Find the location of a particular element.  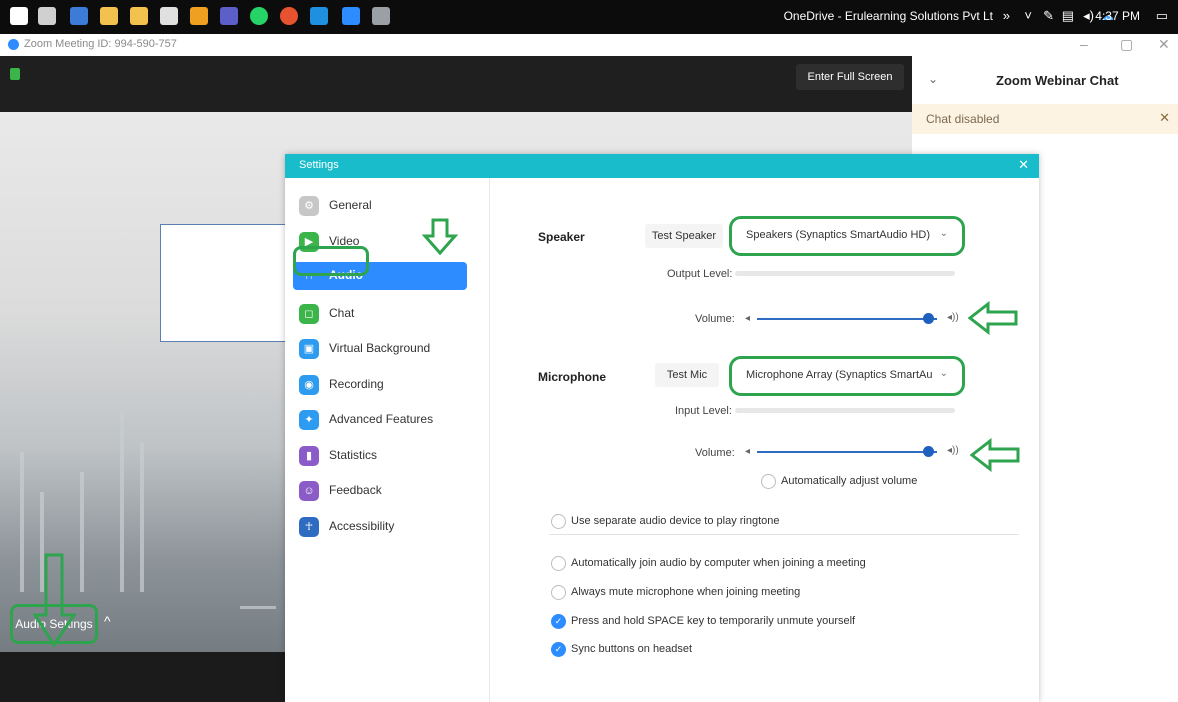

volume-low-icon: ◂ is located at coordinates (748, 451).